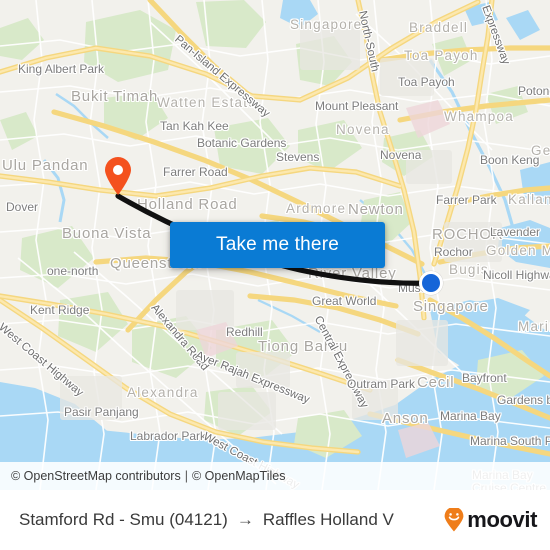 This screenshot has height=550, width=550. Describe the element at coordinates (277, 245) in the screenshot. I see `take-me-there-button: Take me there` at that location.